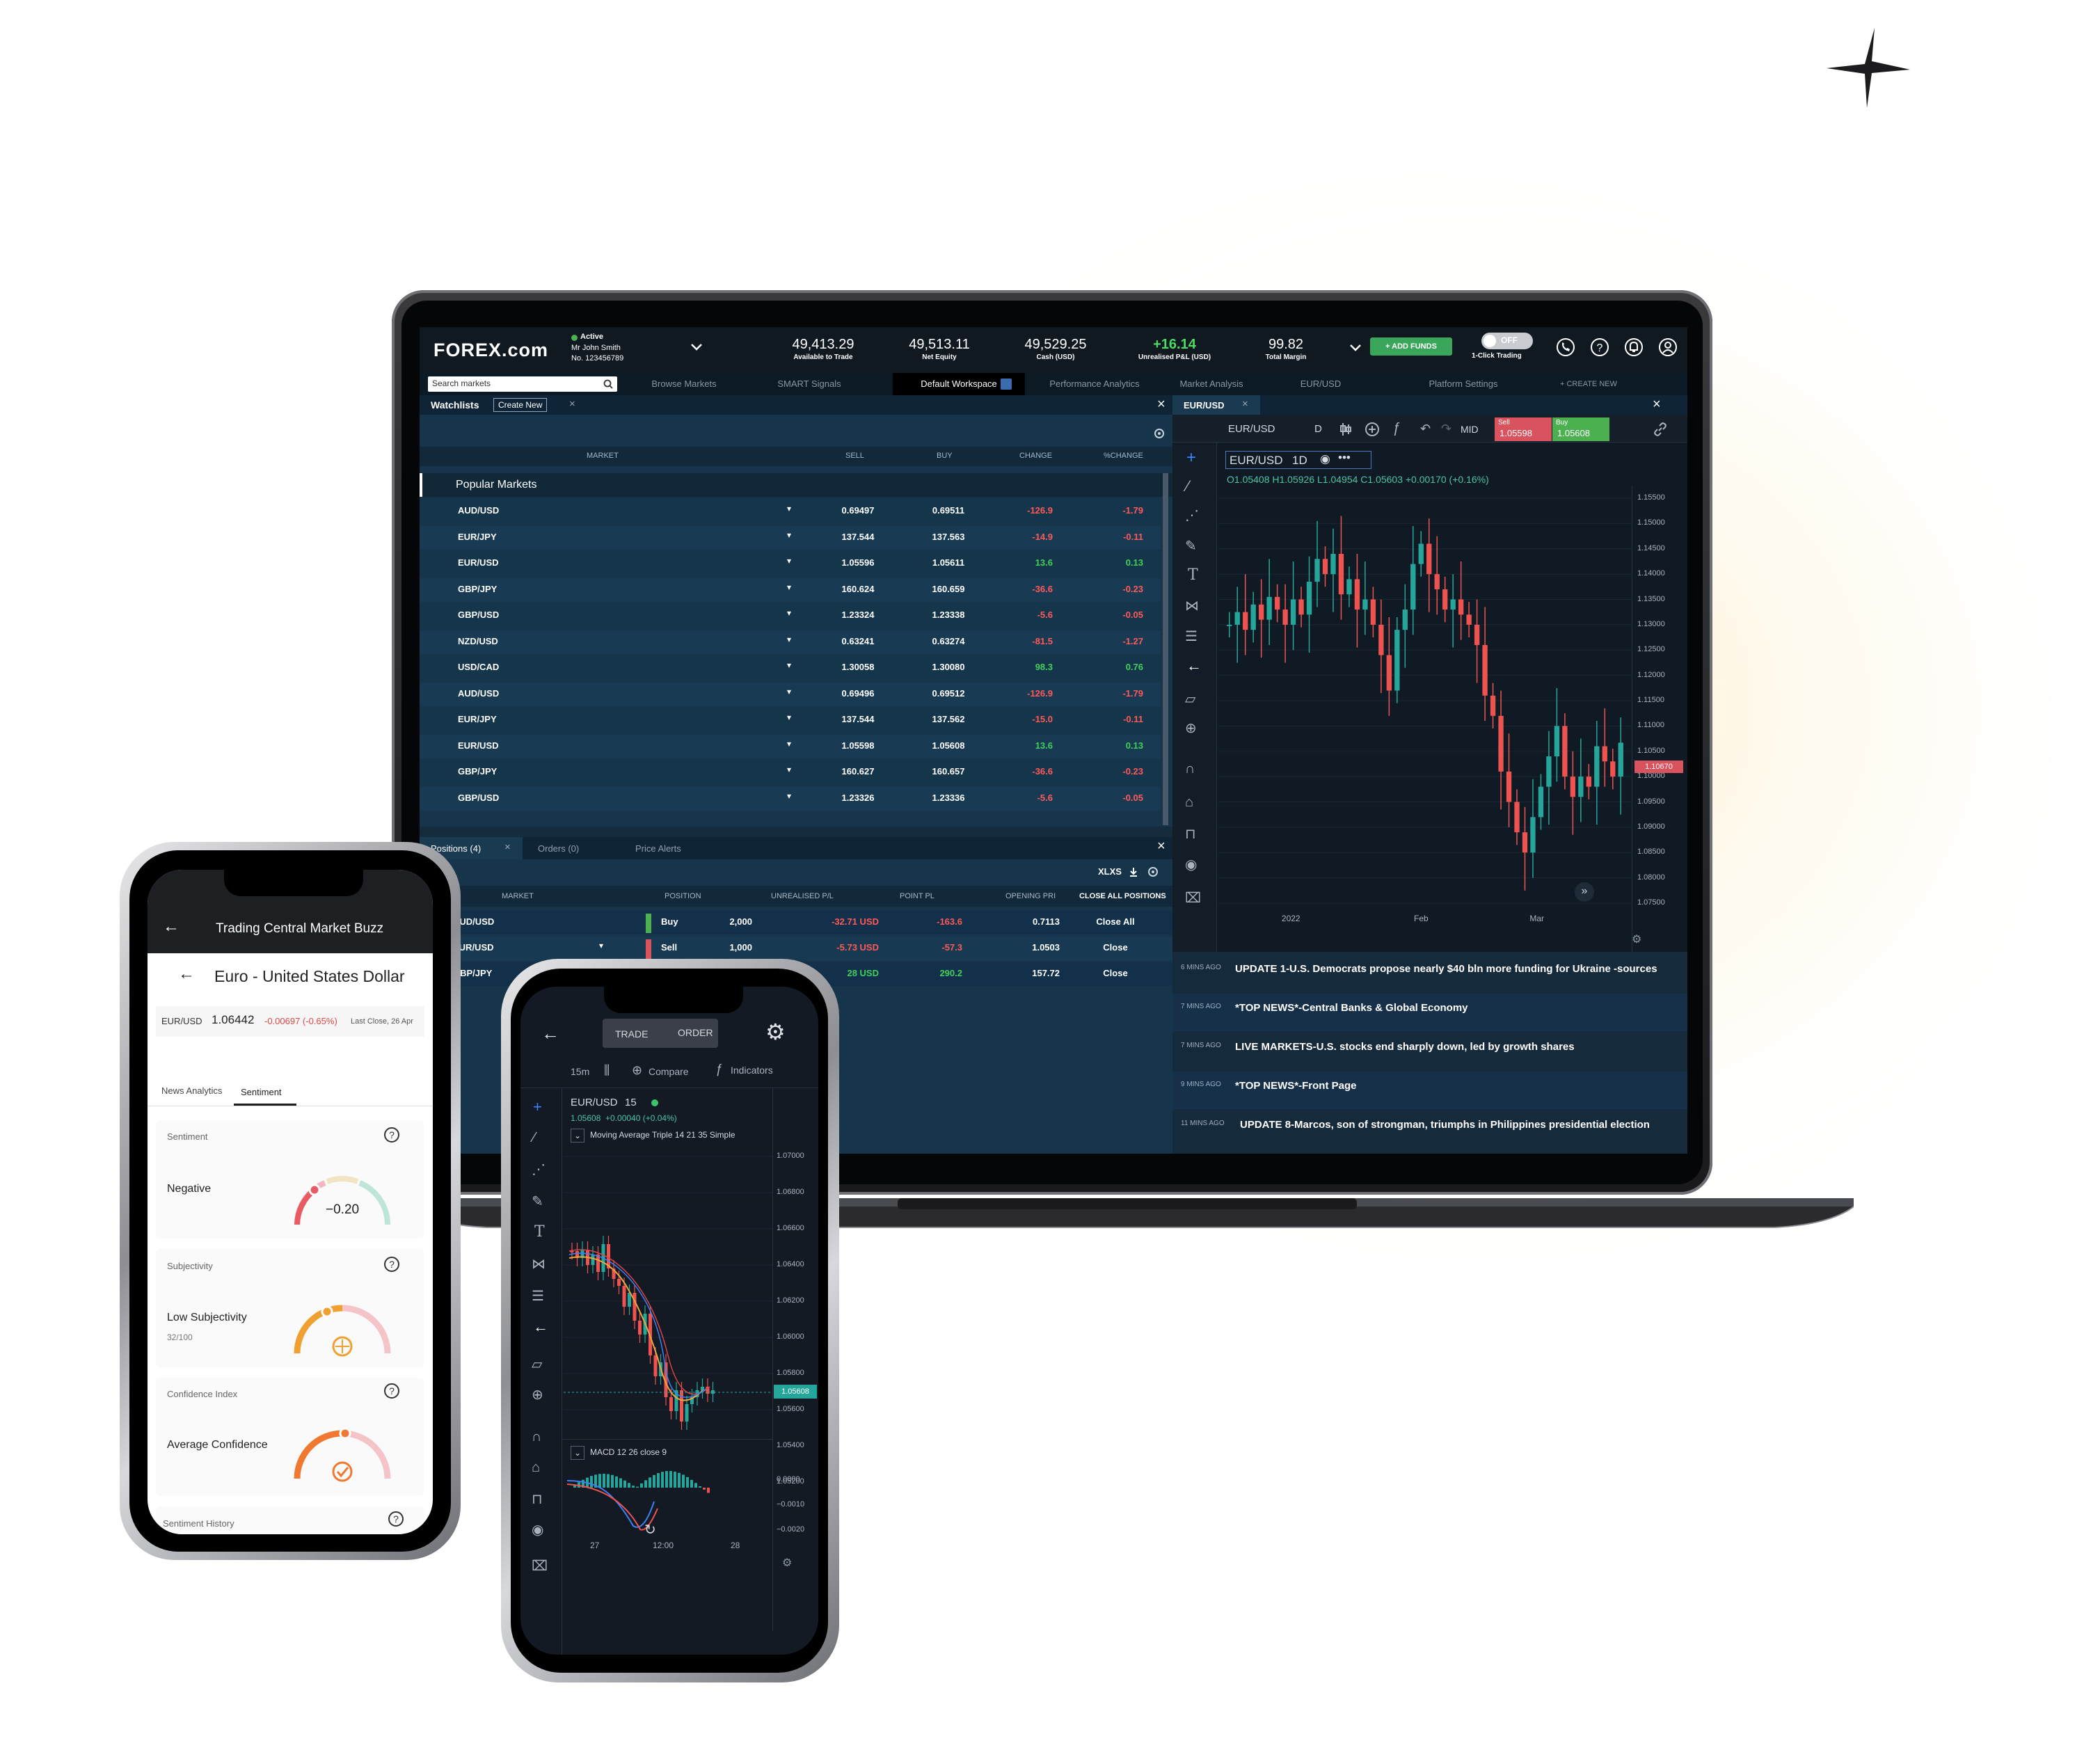 The height and width of the screenshot is (1743, 2100). Describe the element at coordinates (718, 1069) in the screenshot. I see `p2-indicators-icon: ƒ` at that location.